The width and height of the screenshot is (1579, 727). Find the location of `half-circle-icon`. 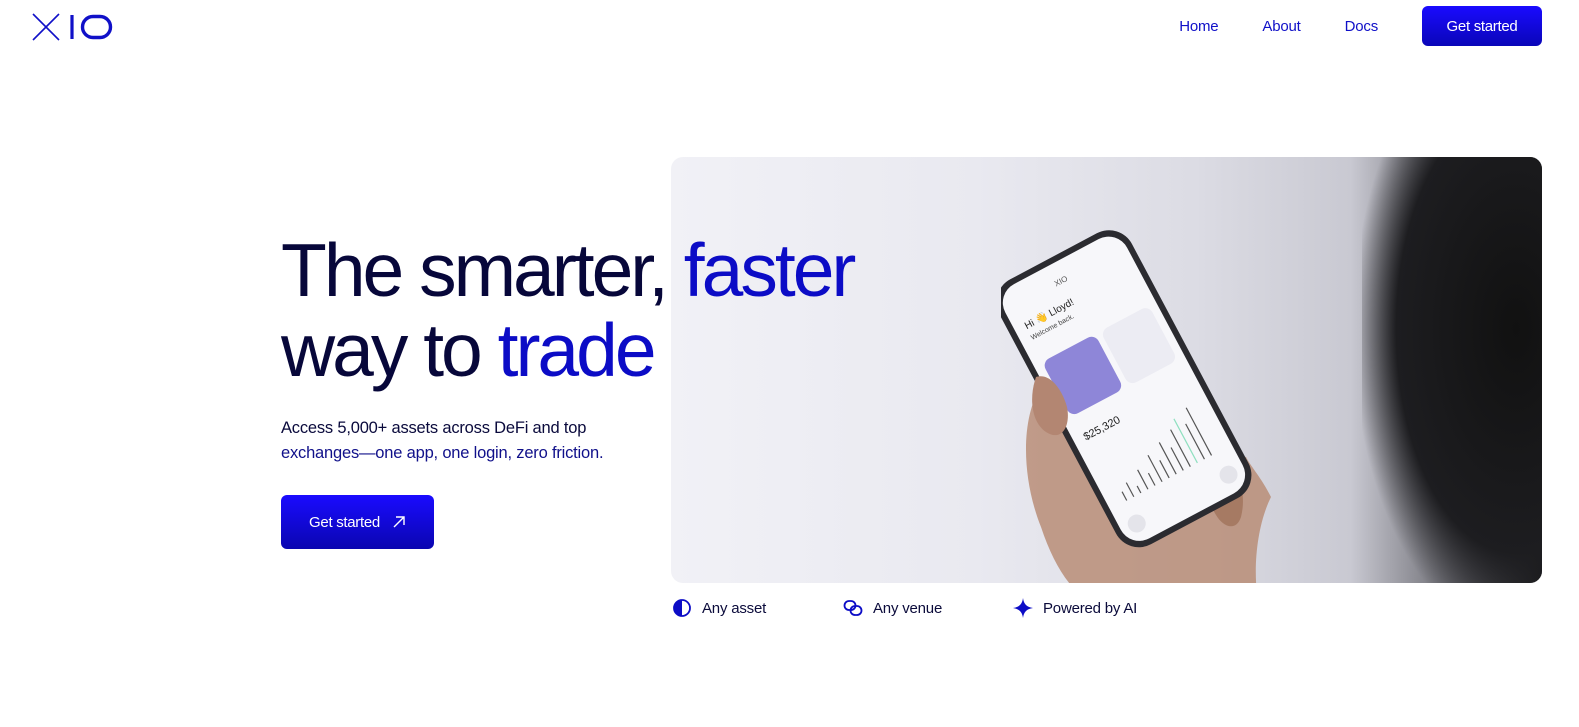

half-circle-icon is located at coordinates (682, 608).